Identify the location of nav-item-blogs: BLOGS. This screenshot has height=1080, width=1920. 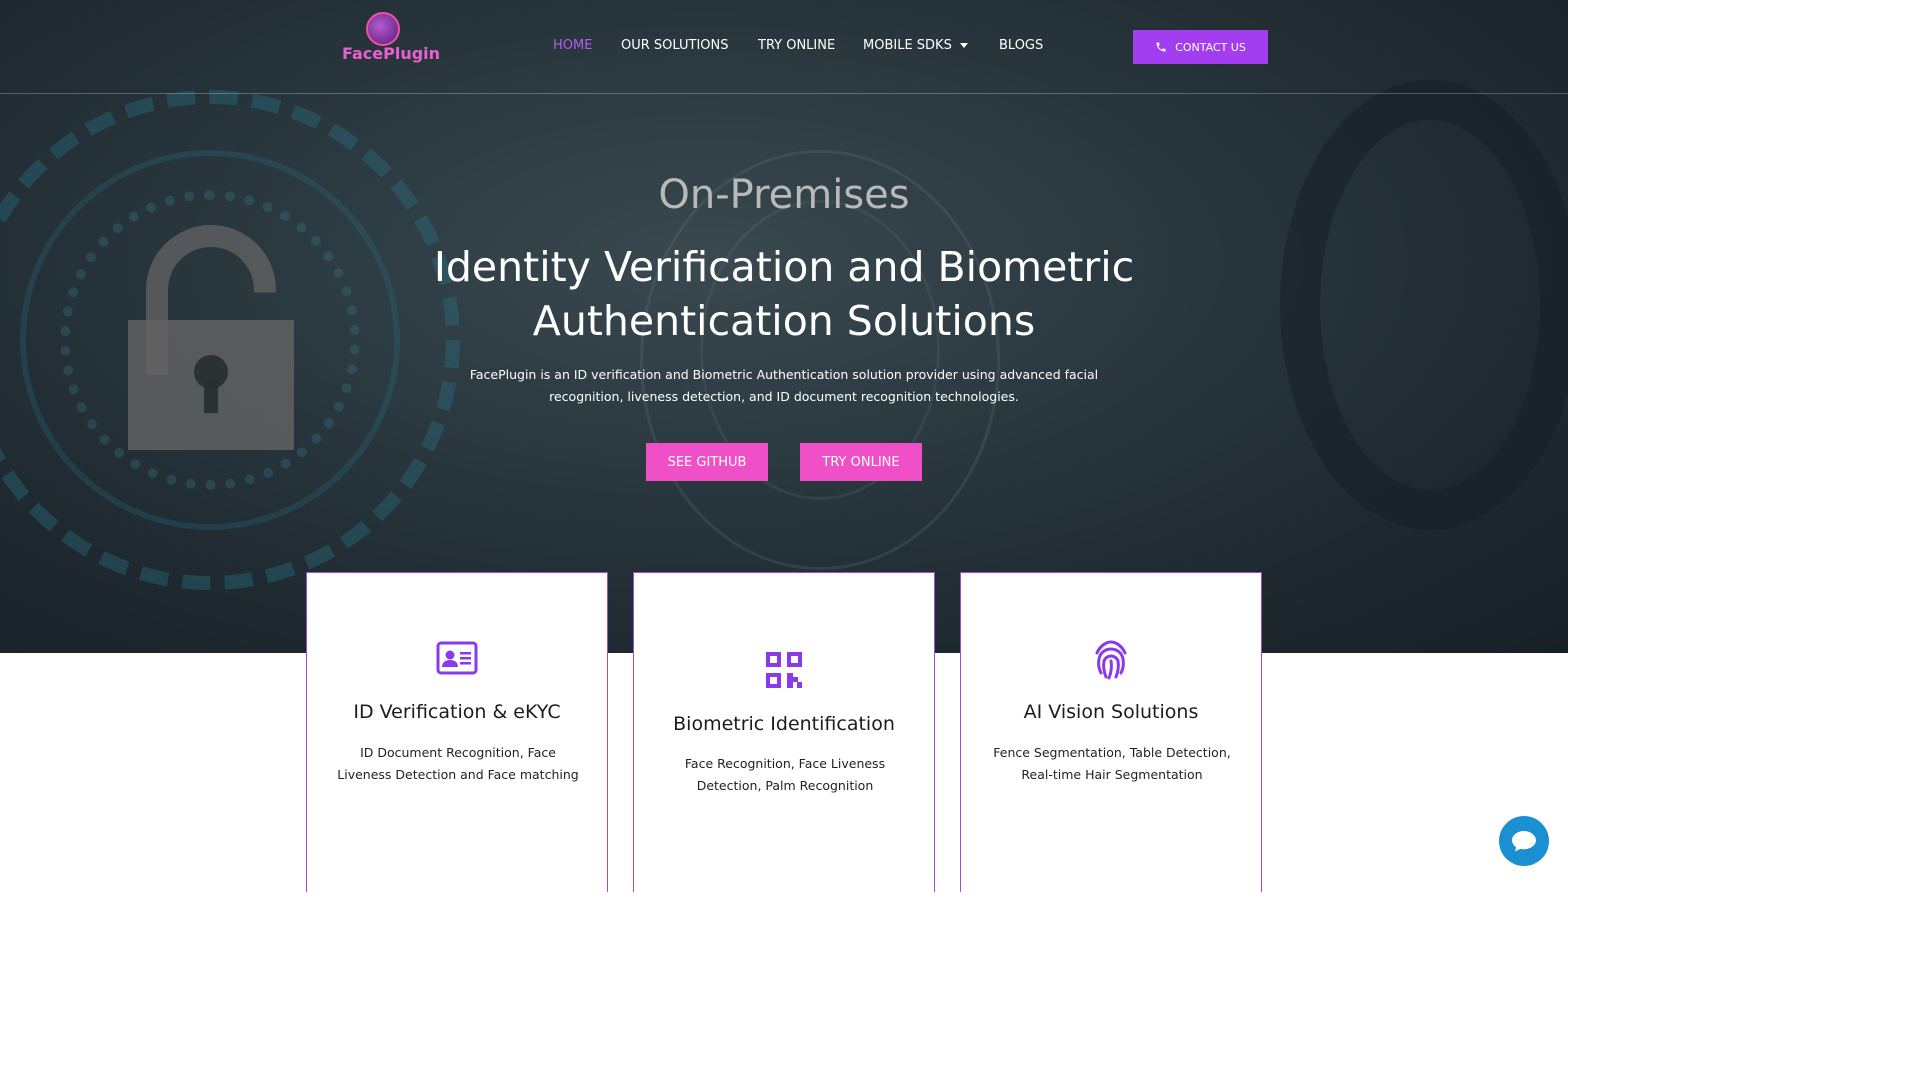
(1021, 45).